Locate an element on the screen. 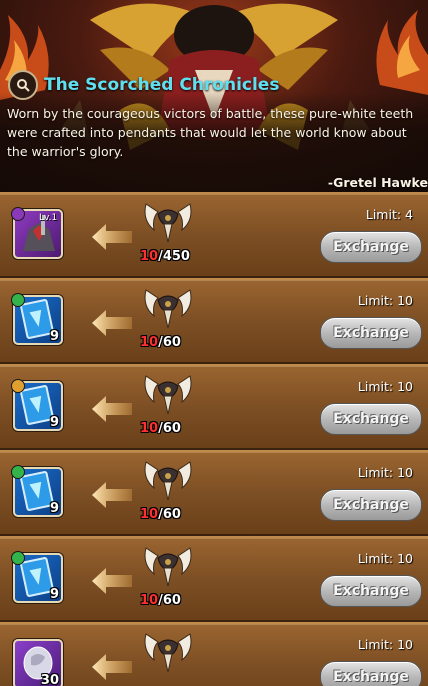  cost-required: /450 is located at coordinates (174, 256).